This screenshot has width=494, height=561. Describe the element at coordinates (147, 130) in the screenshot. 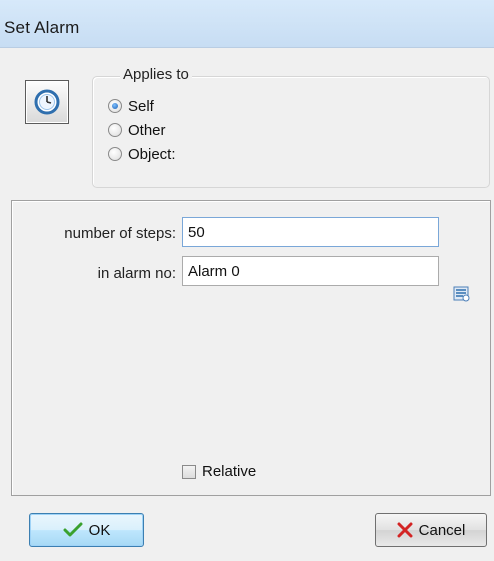

I see `radio-label: Other` at that location.